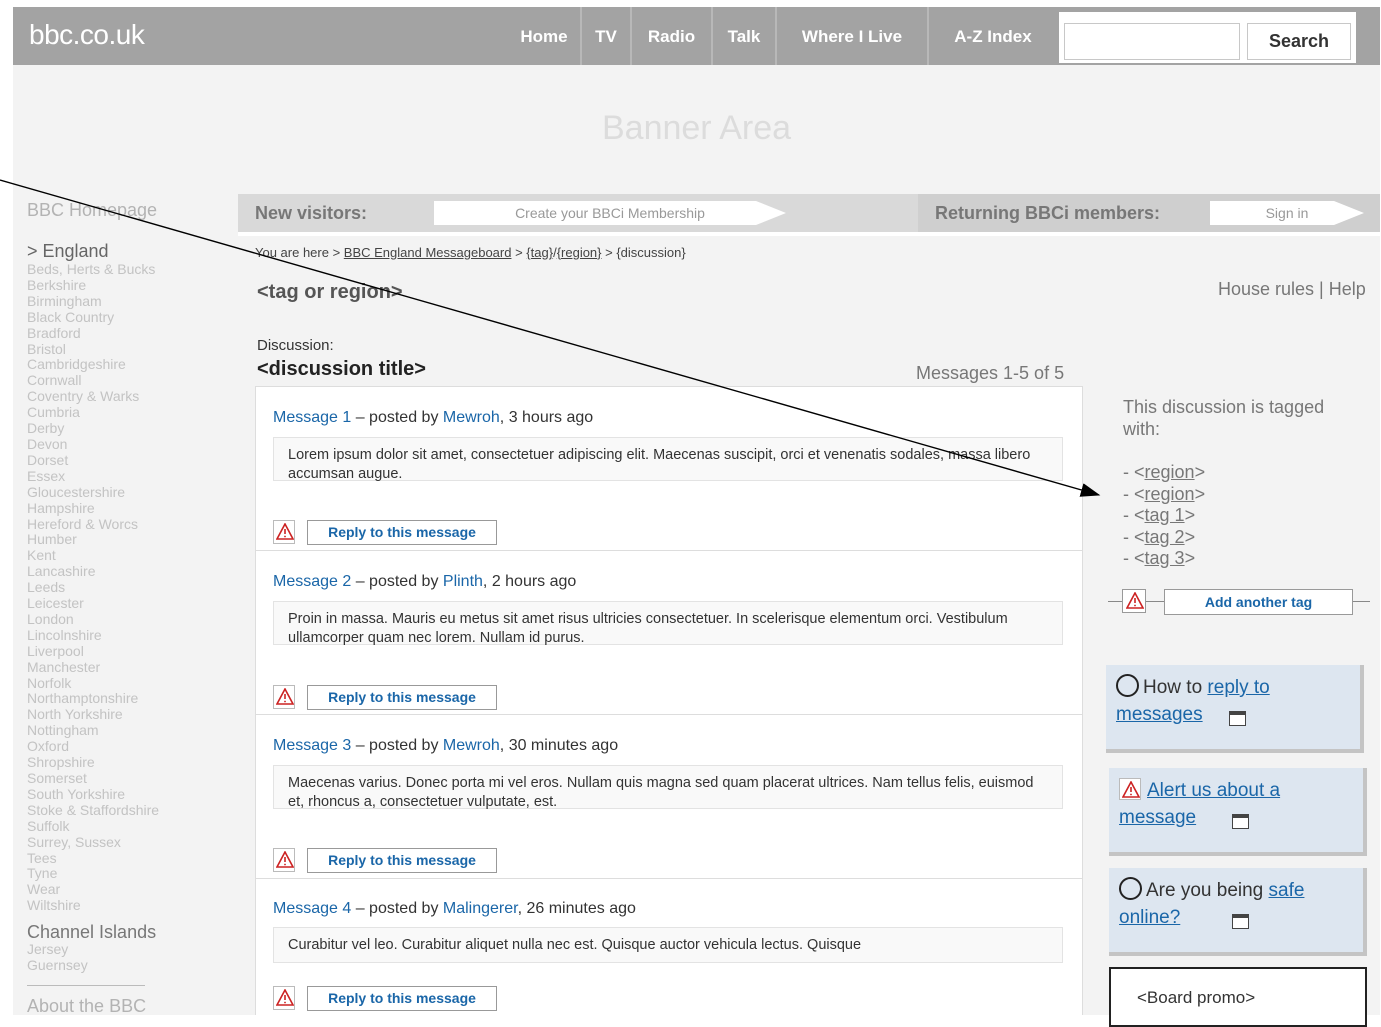 This screenshot has height=1027, width=1381. Describe the element at coordinates (312, 745) in the screenshot. I see `message-number: Message 3` at that location.